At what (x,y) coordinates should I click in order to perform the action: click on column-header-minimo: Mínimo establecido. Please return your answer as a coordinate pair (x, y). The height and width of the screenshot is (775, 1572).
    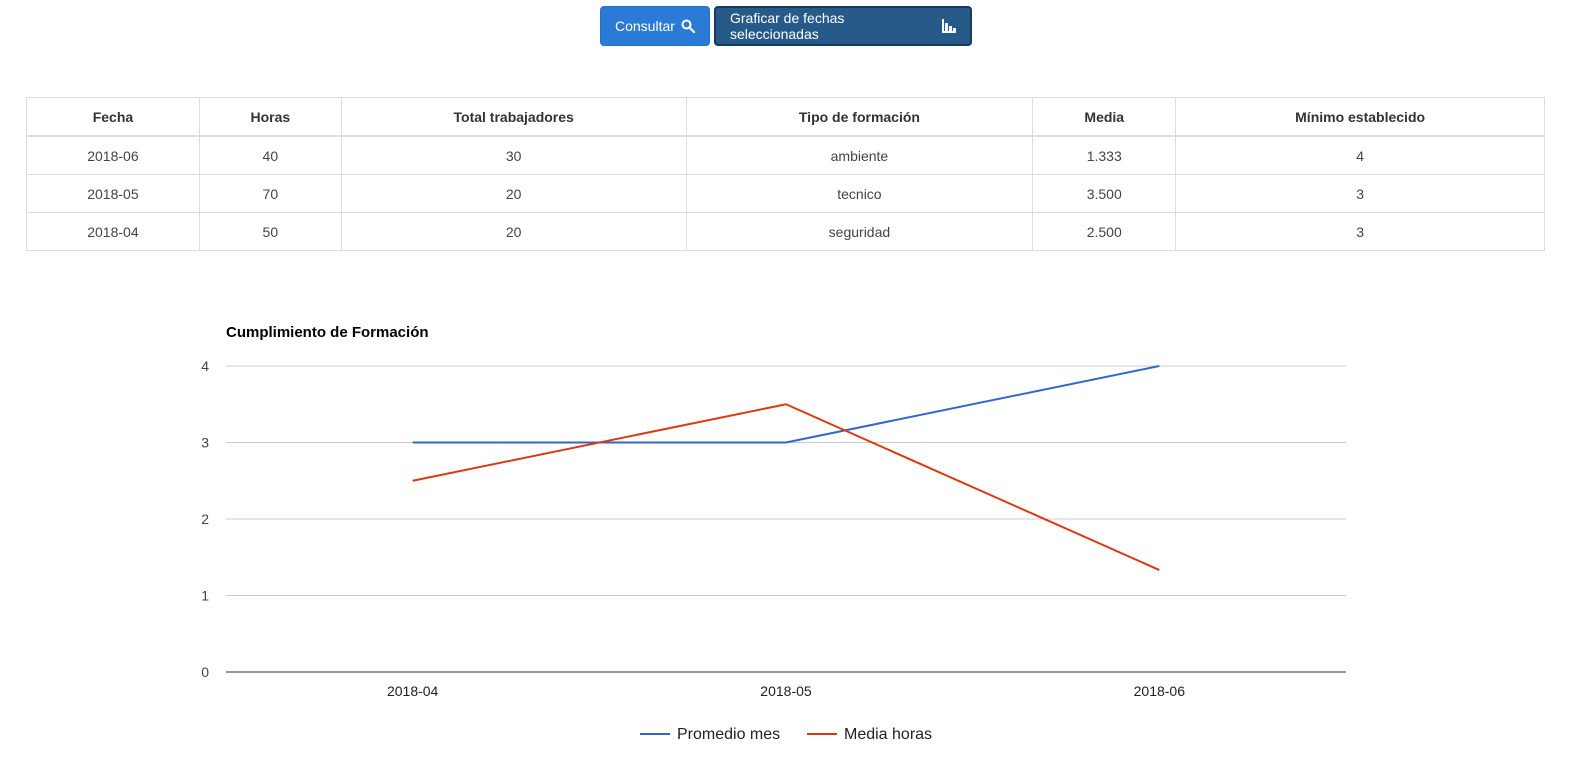
    Looking at the image, I should click on (1360, 117).